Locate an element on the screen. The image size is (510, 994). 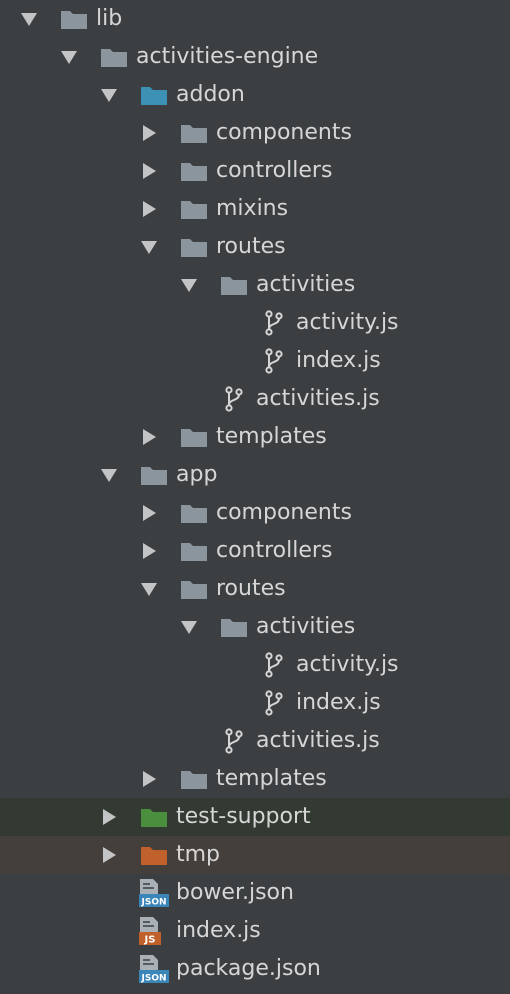
tree-item-label: tmp is located at coordinates (198, 854).